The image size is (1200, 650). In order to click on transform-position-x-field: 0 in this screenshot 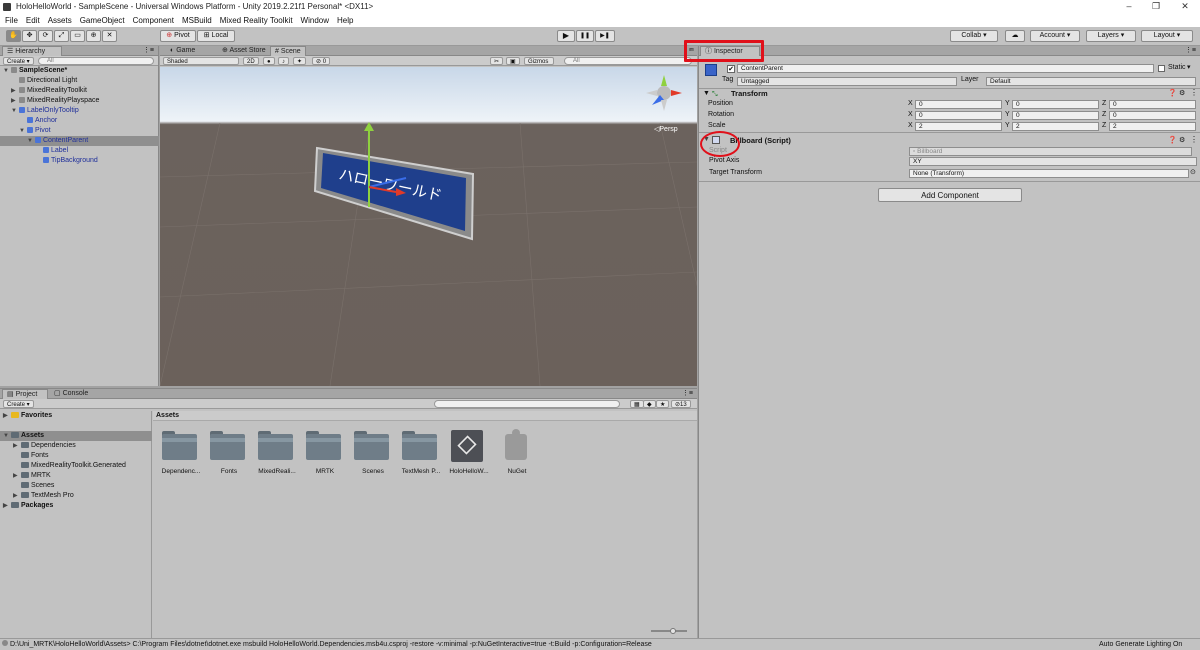, I will do `click(958, 104)`.